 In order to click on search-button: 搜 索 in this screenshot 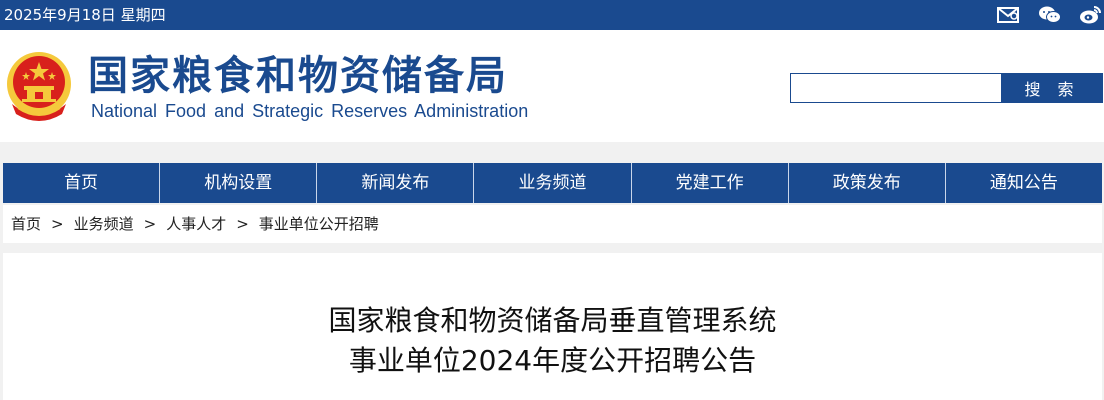, I will do `click(1052, 88)`.